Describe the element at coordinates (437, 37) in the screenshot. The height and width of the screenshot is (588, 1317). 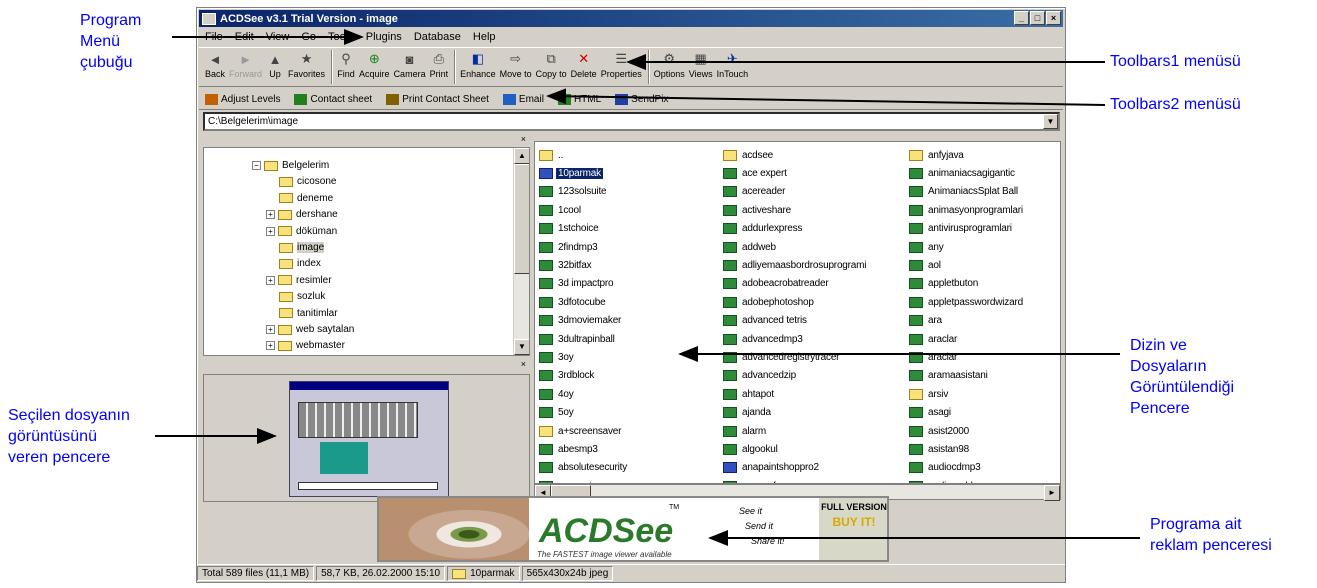
I see `menu-database: Database` at that location.